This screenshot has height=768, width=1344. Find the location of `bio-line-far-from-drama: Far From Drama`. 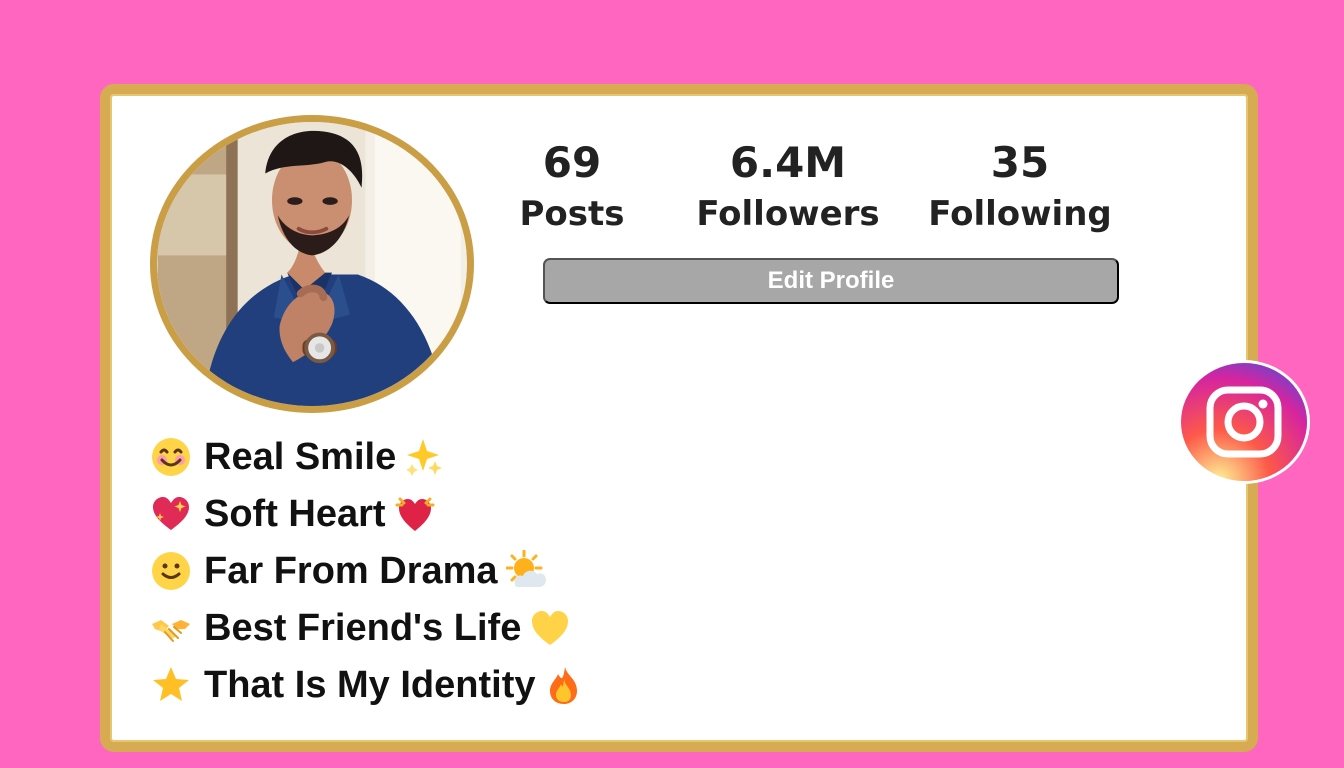

bio-line-far-from-drama: Far From Drama is located at coordinates (410, 570).